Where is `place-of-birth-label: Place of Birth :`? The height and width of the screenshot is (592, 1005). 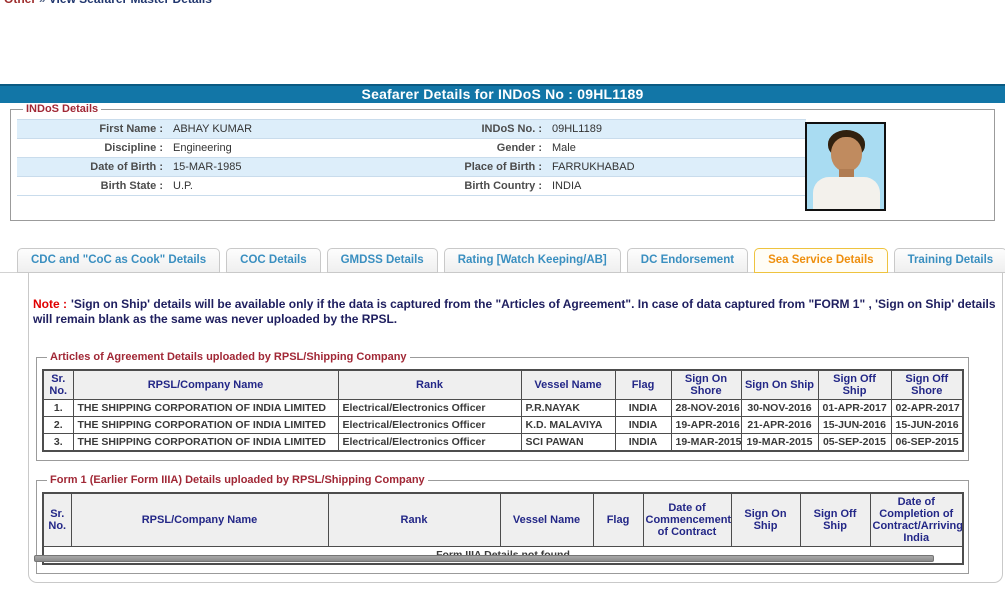
place-of-birth-label: Place of Birth : is located at coordinates (503, 167).